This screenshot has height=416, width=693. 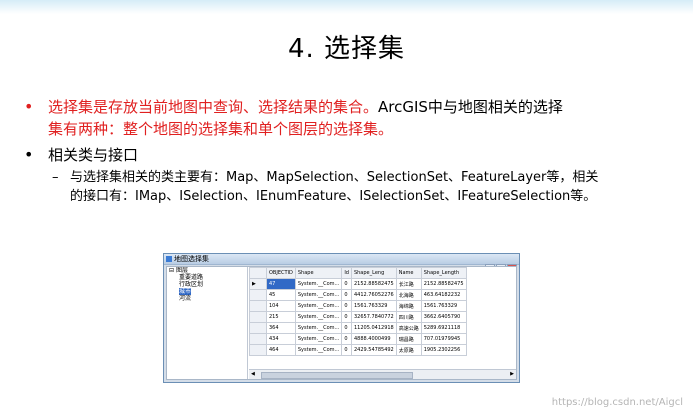 I want to click on table-cell: 364, so click(x=281, y=328).